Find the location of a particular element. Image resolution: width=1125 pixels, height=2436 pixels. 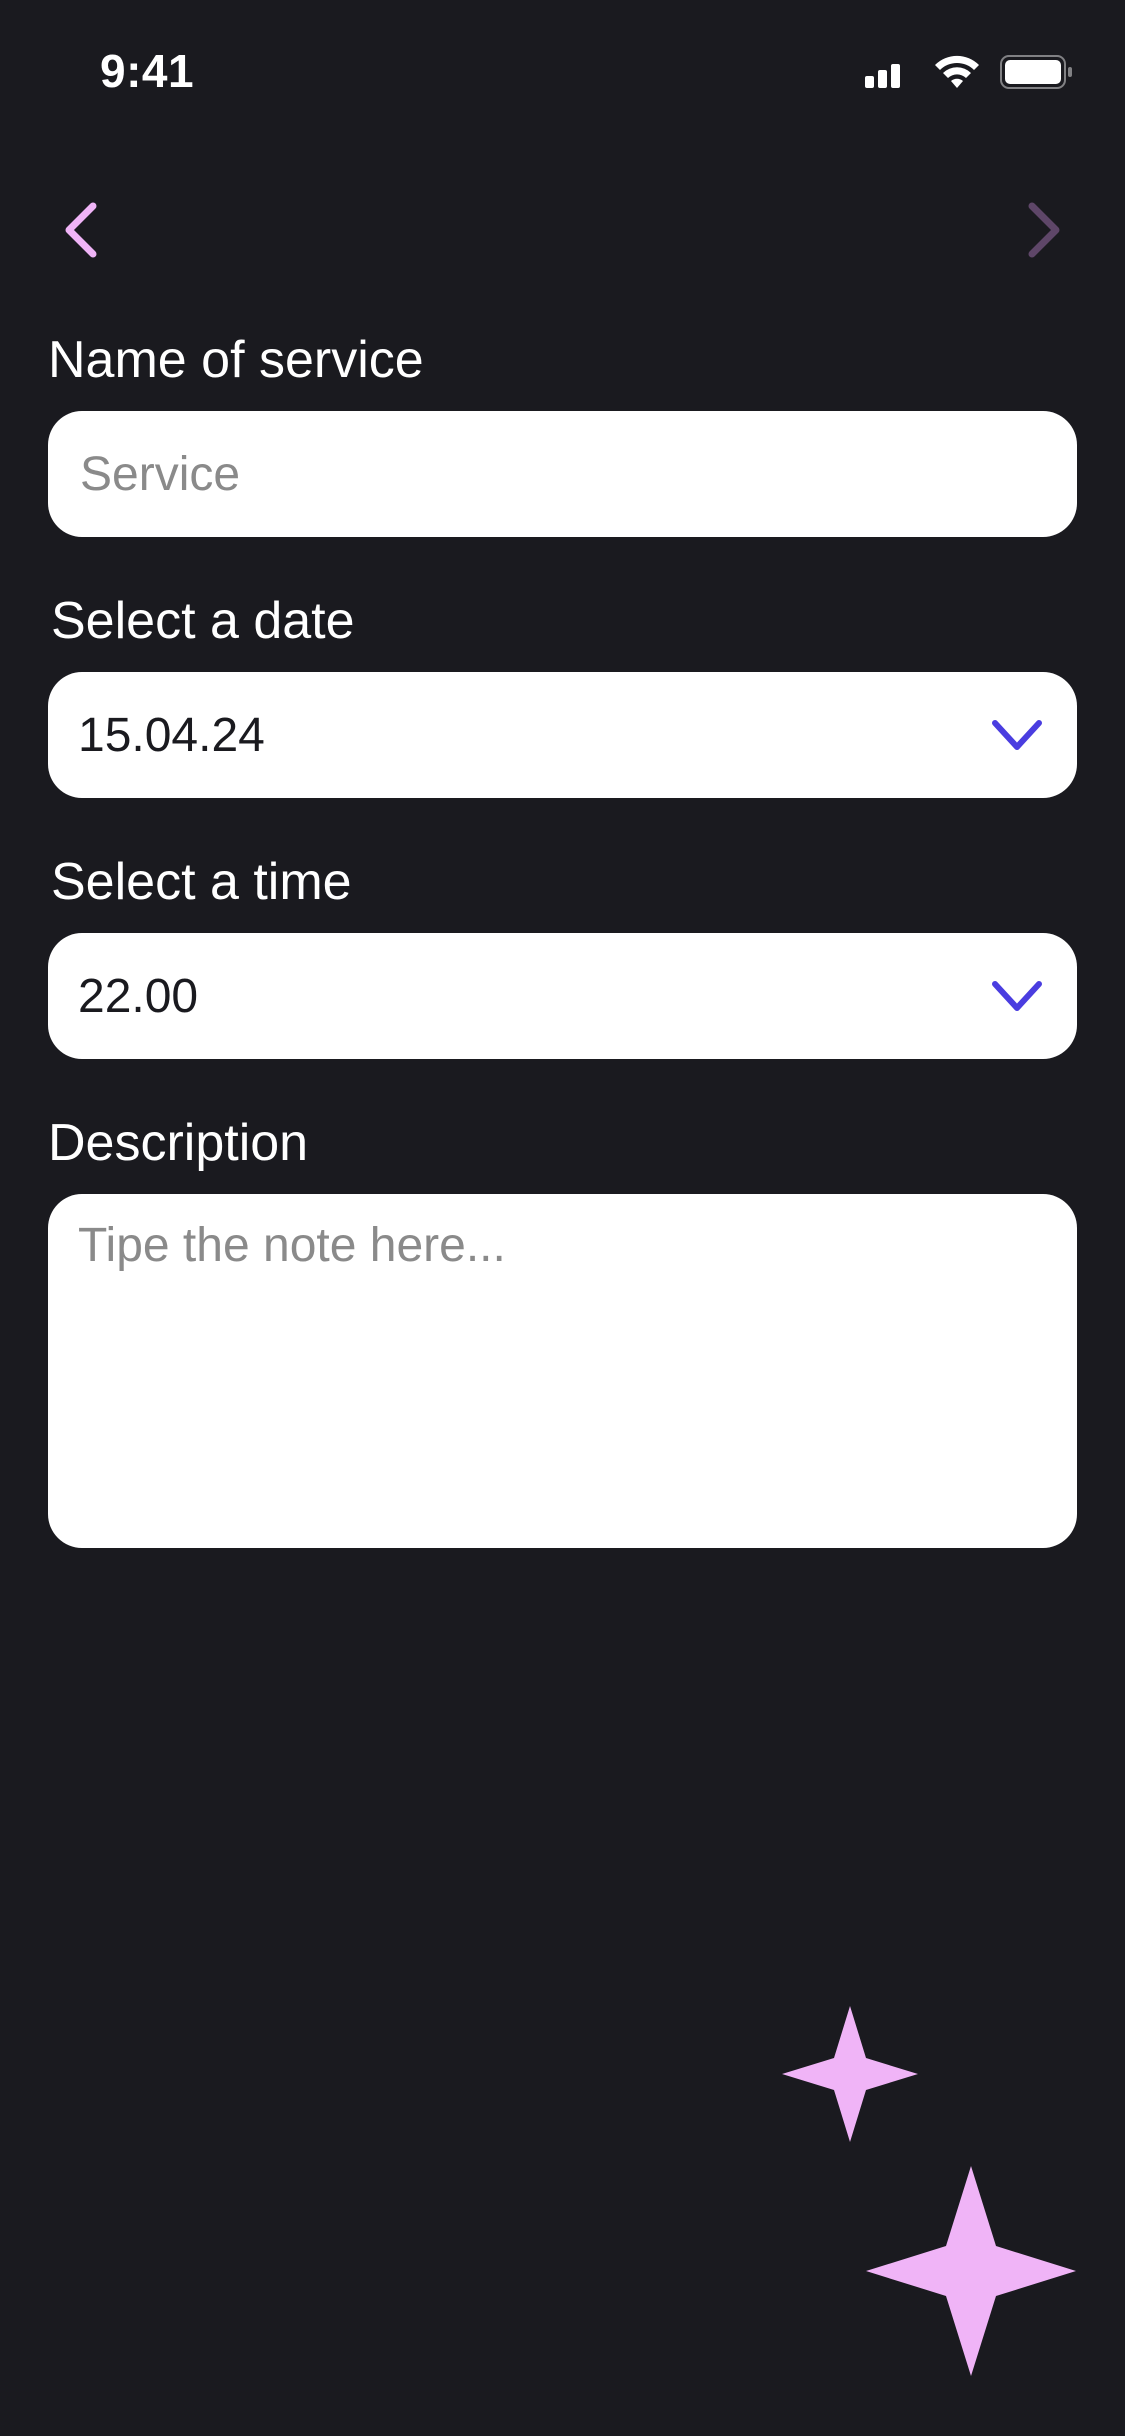

date-label: Select a date is located at coordinates (203, 621).